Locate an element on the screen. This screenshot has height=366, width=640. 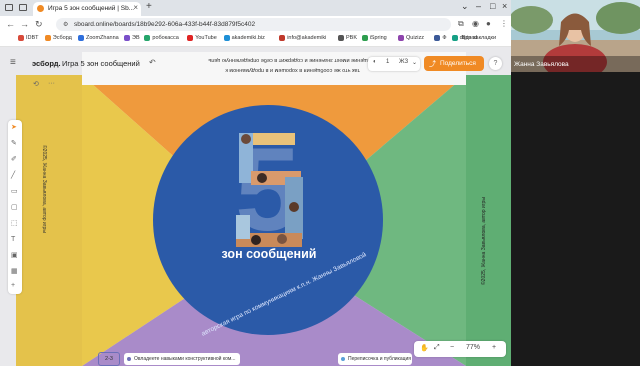
bookmark-item: akademiki.biz is located at coordinates (244, 38).